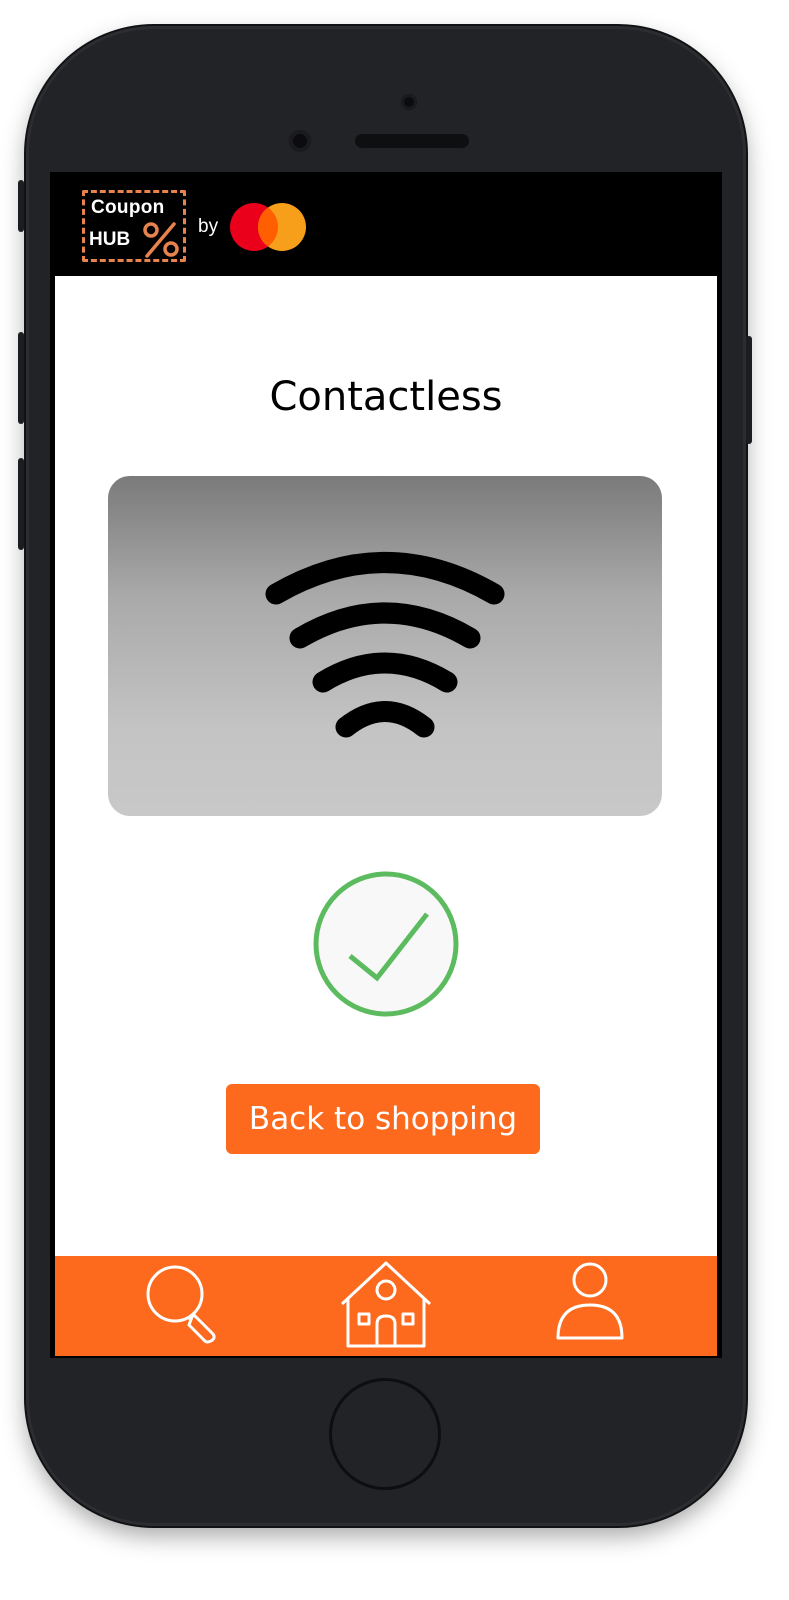 This screenshot has height=1600, width=789. Describe the element at coordinates (749, 390) in the screenshot. I see `power-button` at that location.